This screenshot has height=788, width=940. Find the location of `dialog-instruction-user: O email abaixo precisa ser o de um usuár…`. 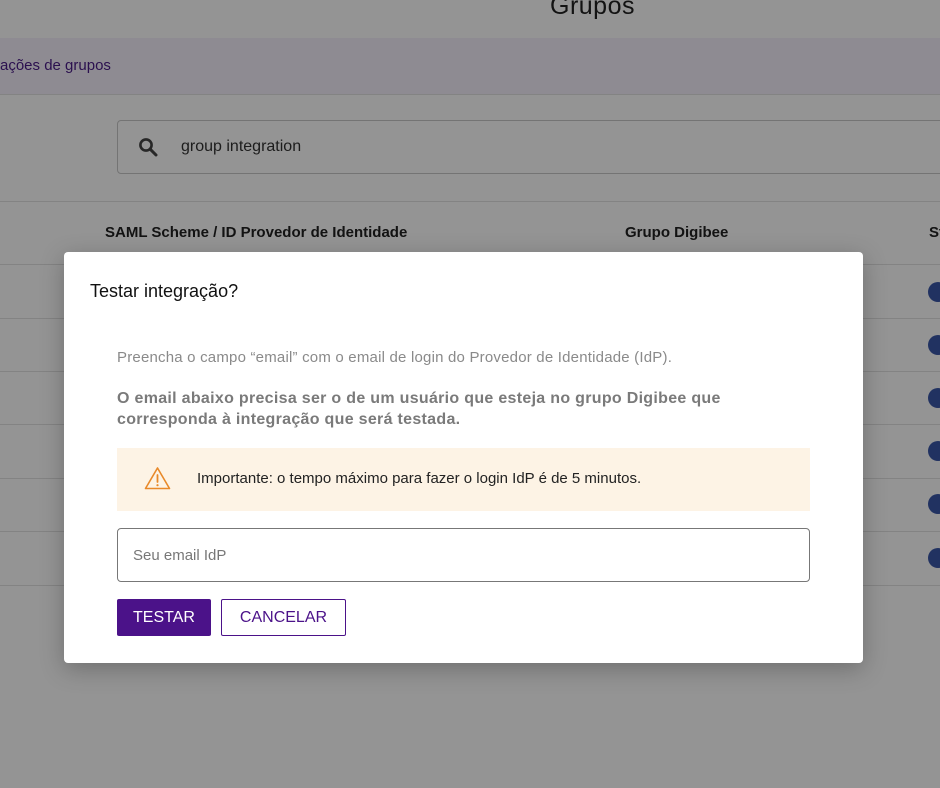

dialog-instruction-user: O email abaixo precisa ser o de um usuár… is located at coordinates (419, 409).